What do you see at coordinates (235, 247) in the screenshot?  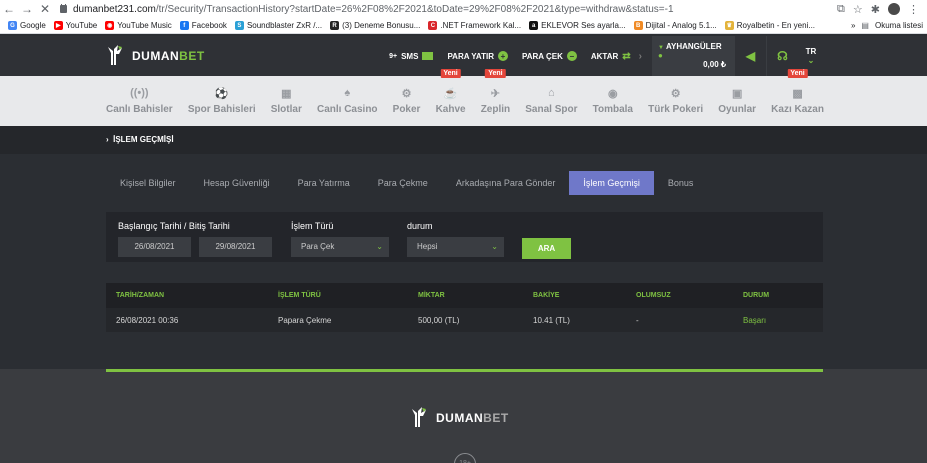 I see `end-date-input: 29/08/2021` at bounding box center [235, 247].